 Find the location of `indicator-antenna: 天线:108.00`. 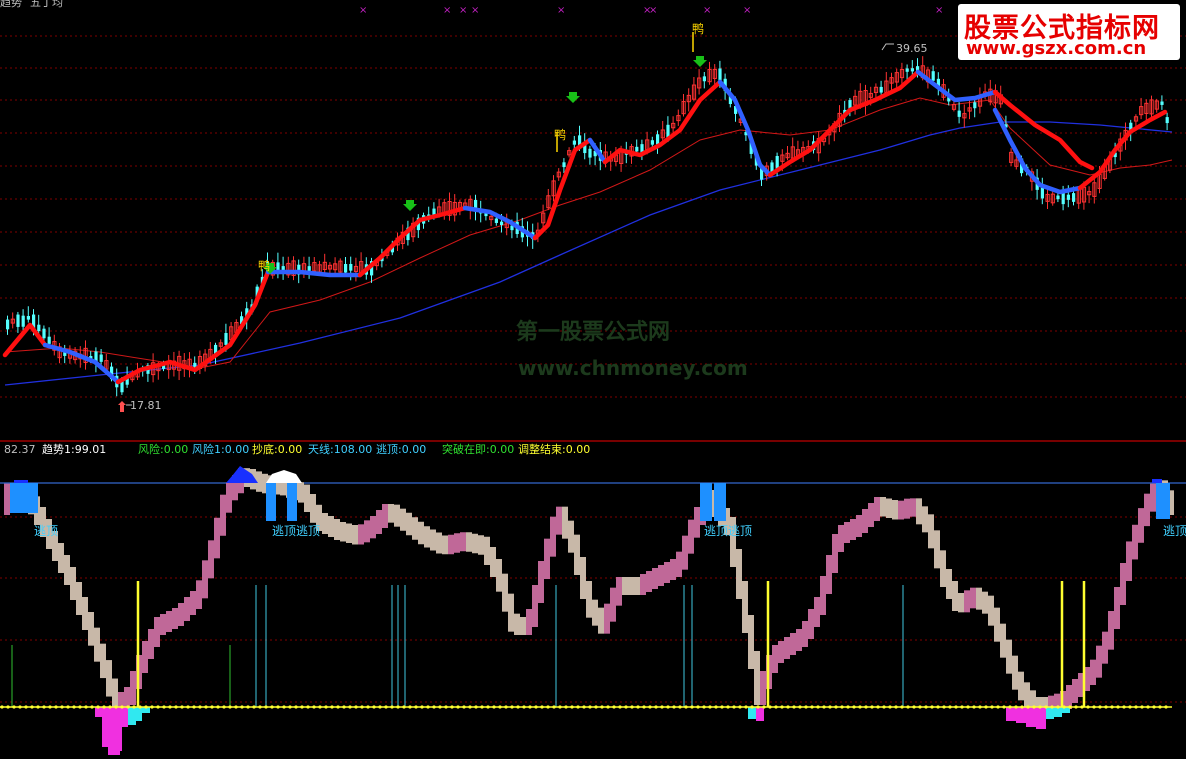

indicator-antenna: 天线:108.00 is located at coordinates (340, 449).